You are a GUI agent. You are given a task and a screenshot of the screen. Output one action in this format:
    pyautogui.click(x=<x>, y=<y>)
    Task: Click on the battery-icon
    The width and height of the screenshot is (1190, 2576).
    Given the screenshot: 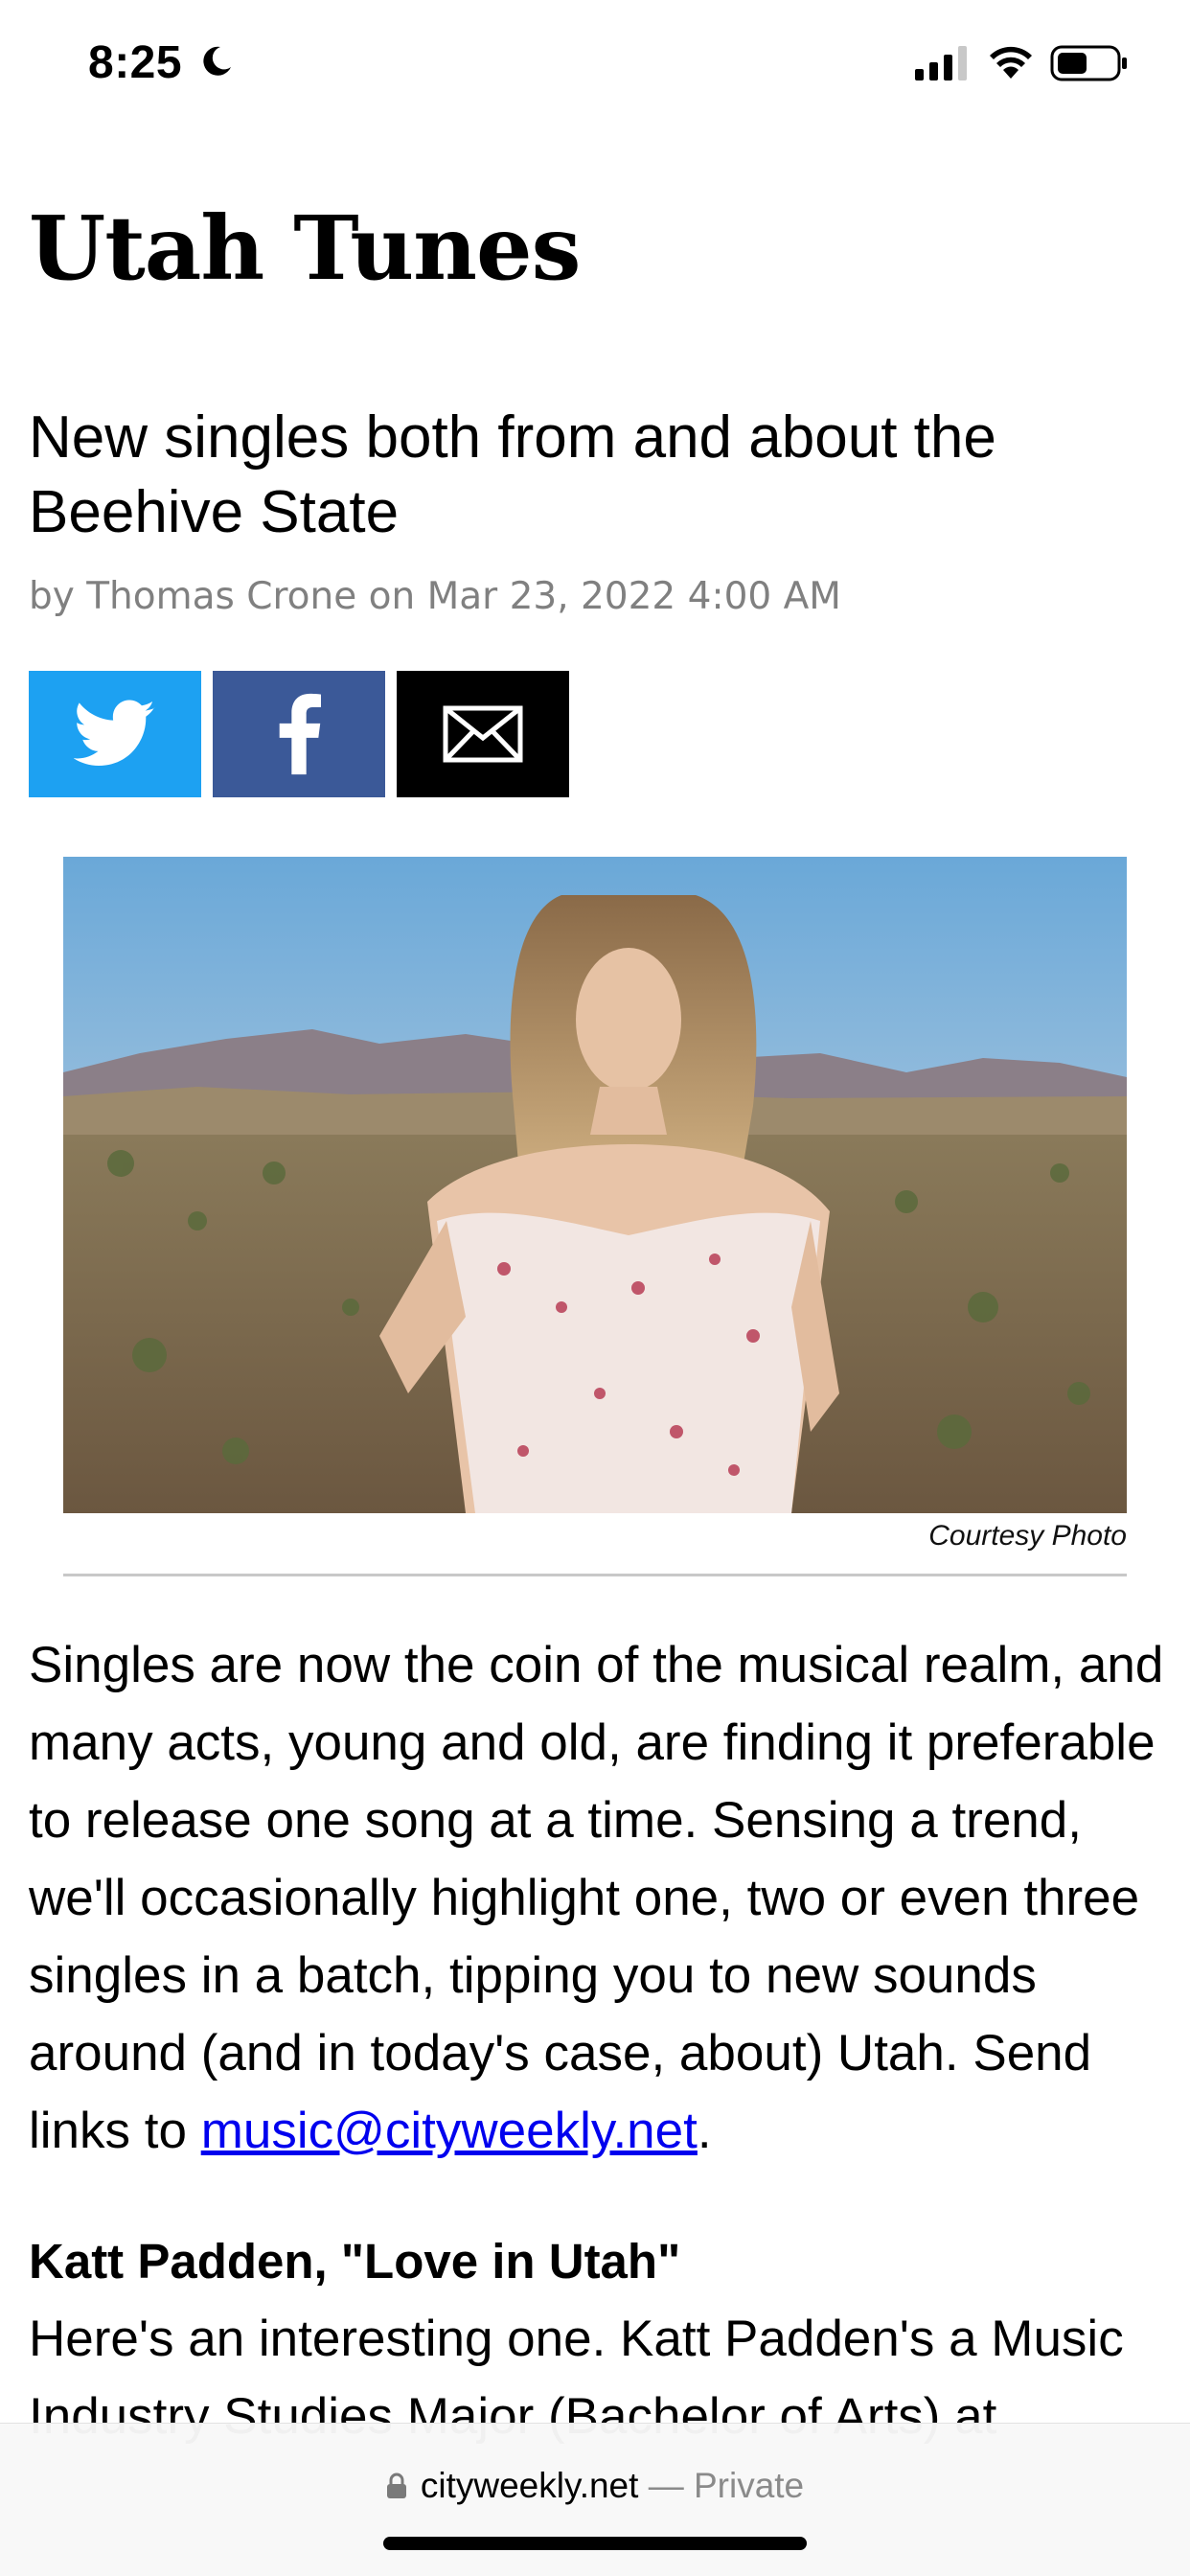 What is the action you would take?
    pyautogui.click(x=1089, y=63)
    